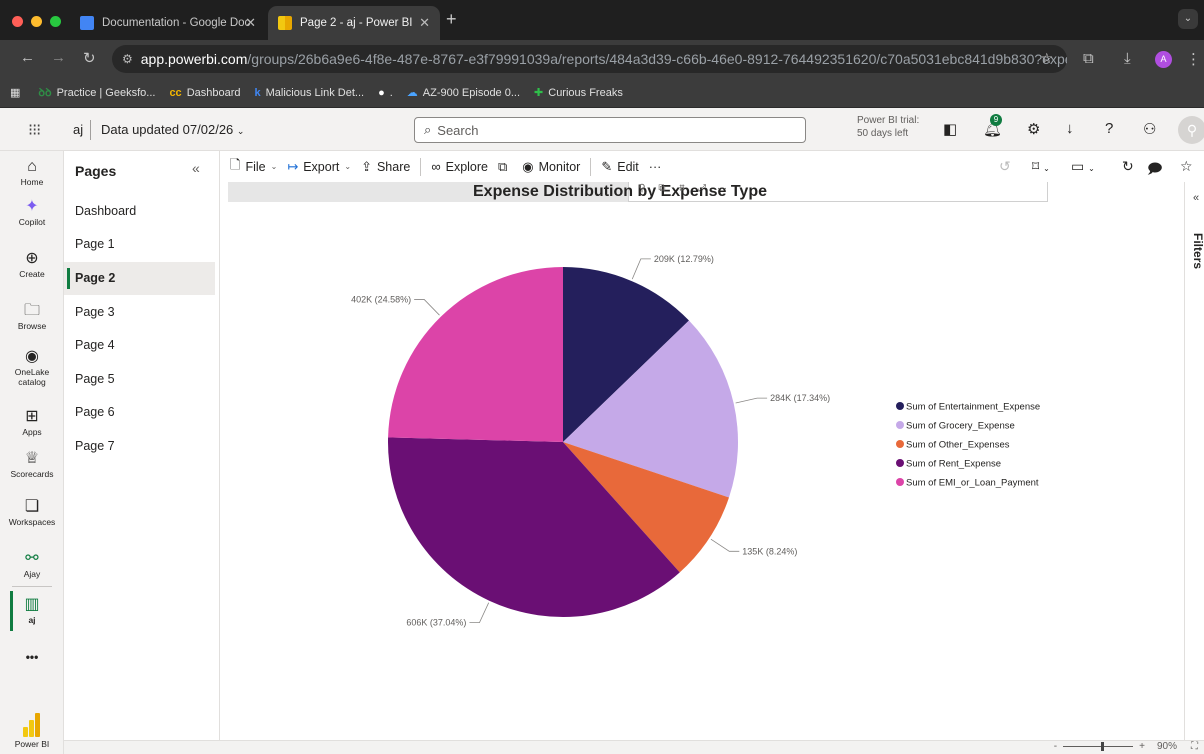  Describe the element at coordinates (1103, 746) in the screenshot. I see `zoom-slider-thumb` at that location.